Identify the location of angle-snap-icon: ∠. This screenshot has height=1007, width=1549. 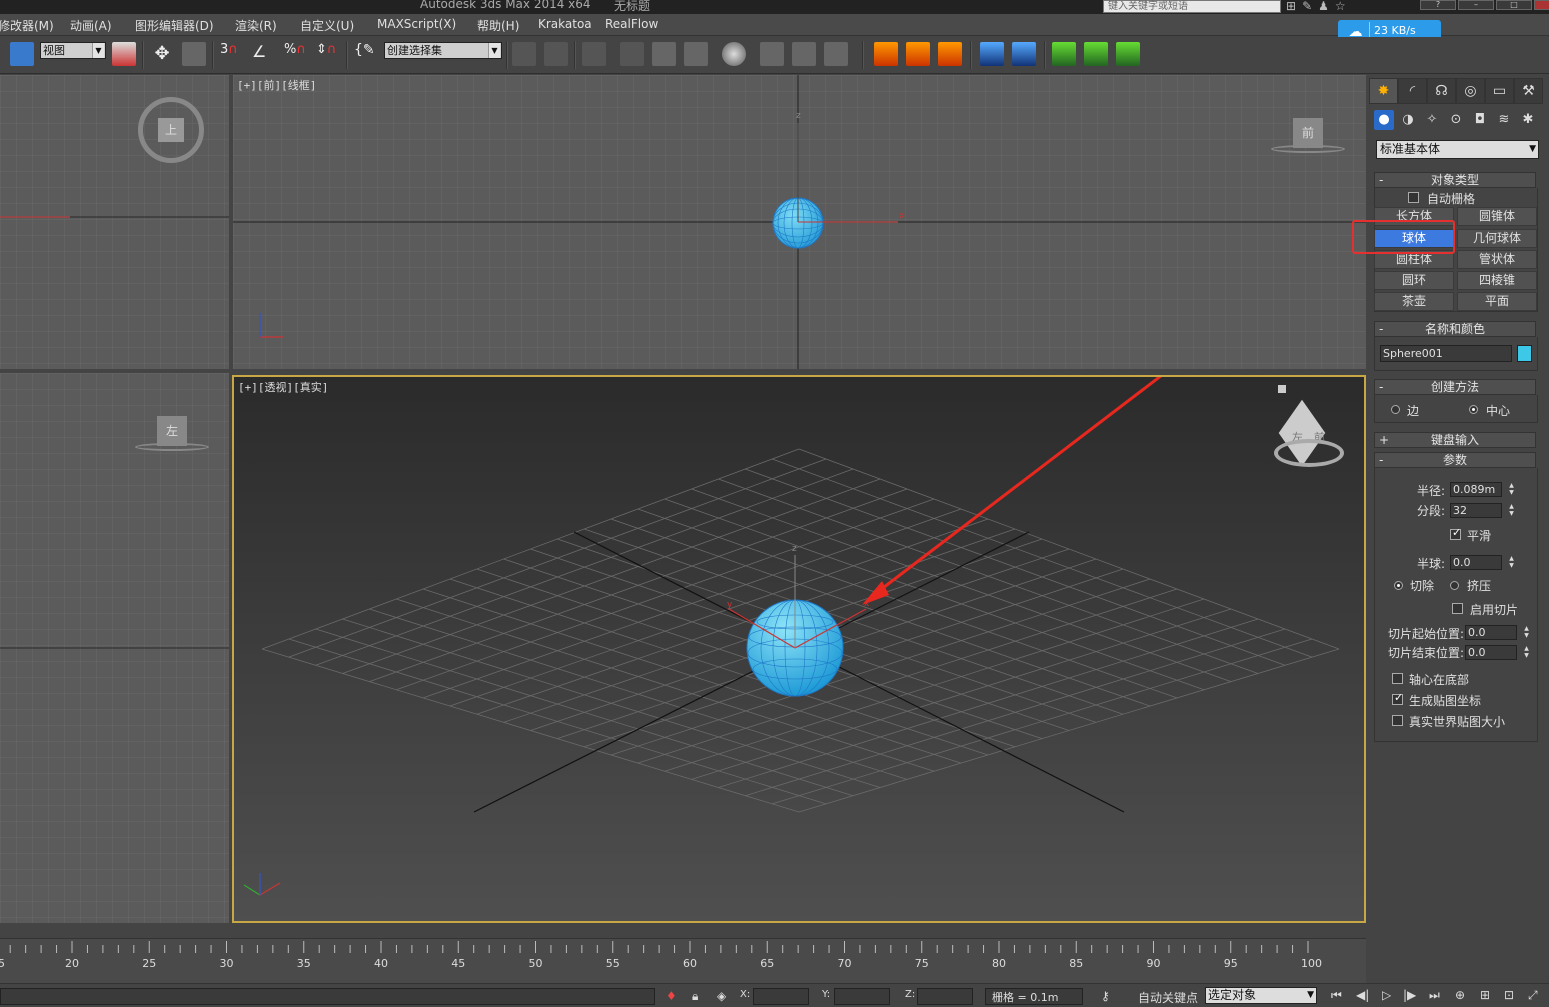
(264, 54).